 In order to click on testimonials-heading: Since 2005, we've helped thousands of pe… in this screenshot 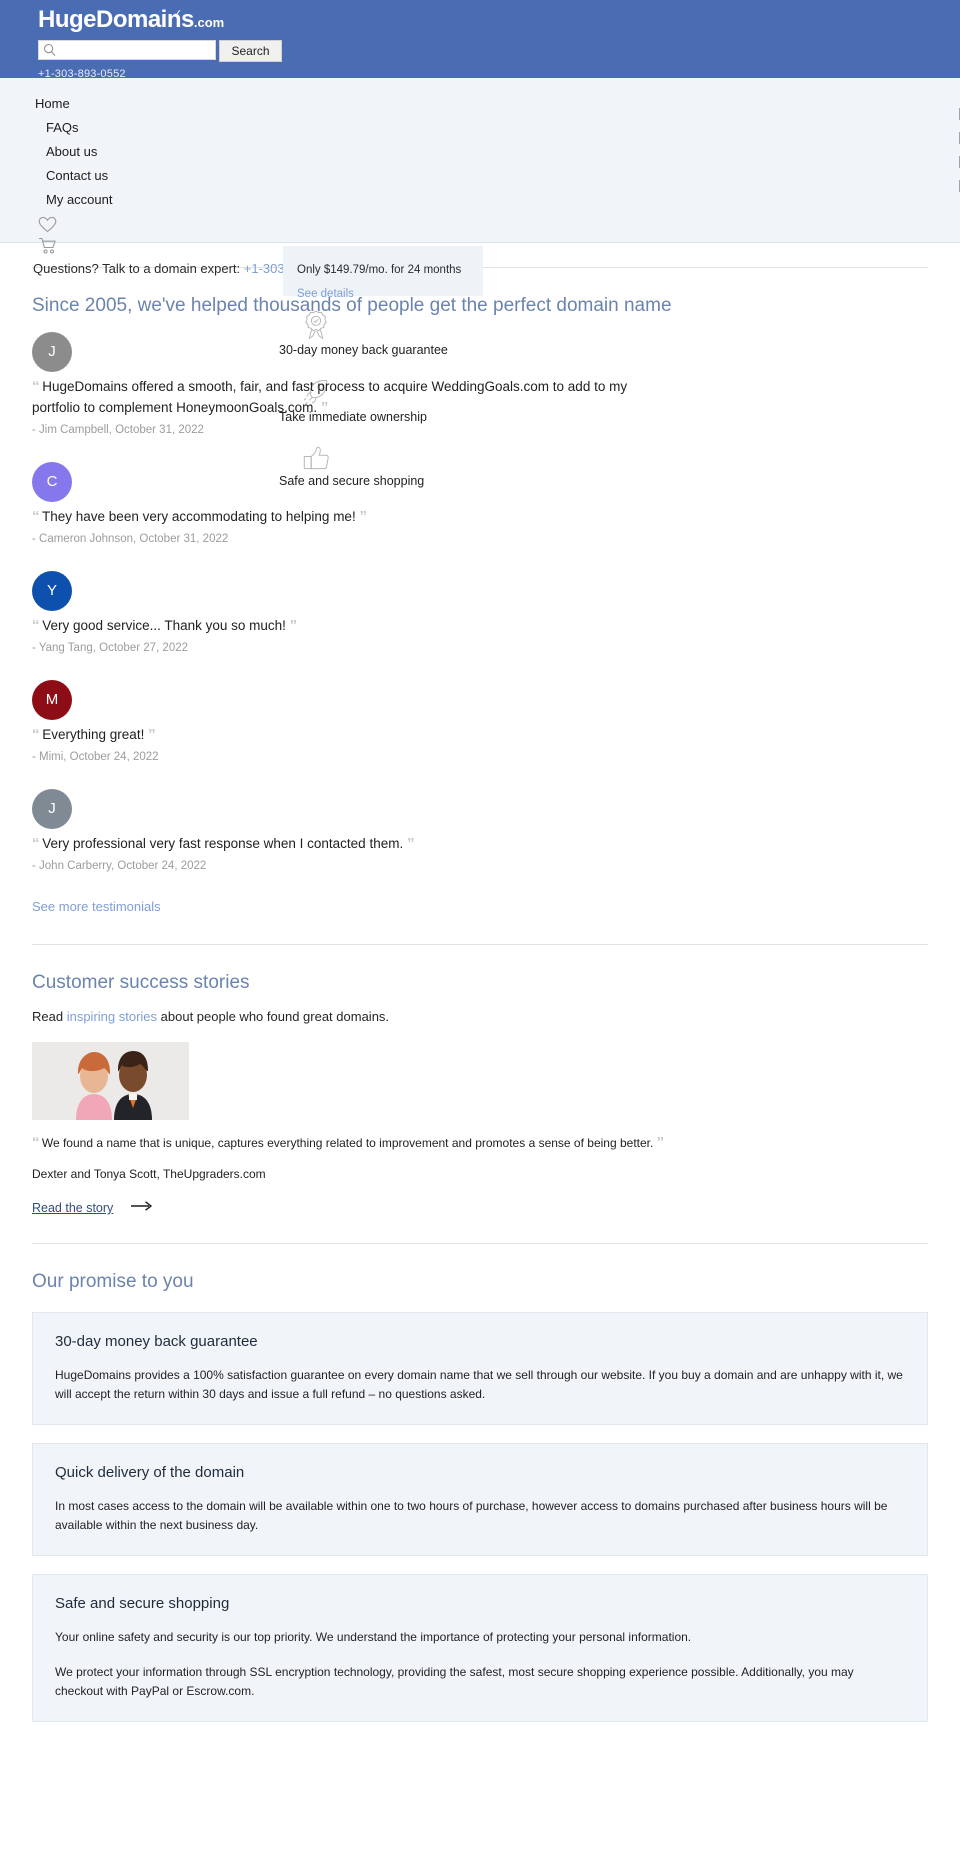, I will do `click(352, 305)`.